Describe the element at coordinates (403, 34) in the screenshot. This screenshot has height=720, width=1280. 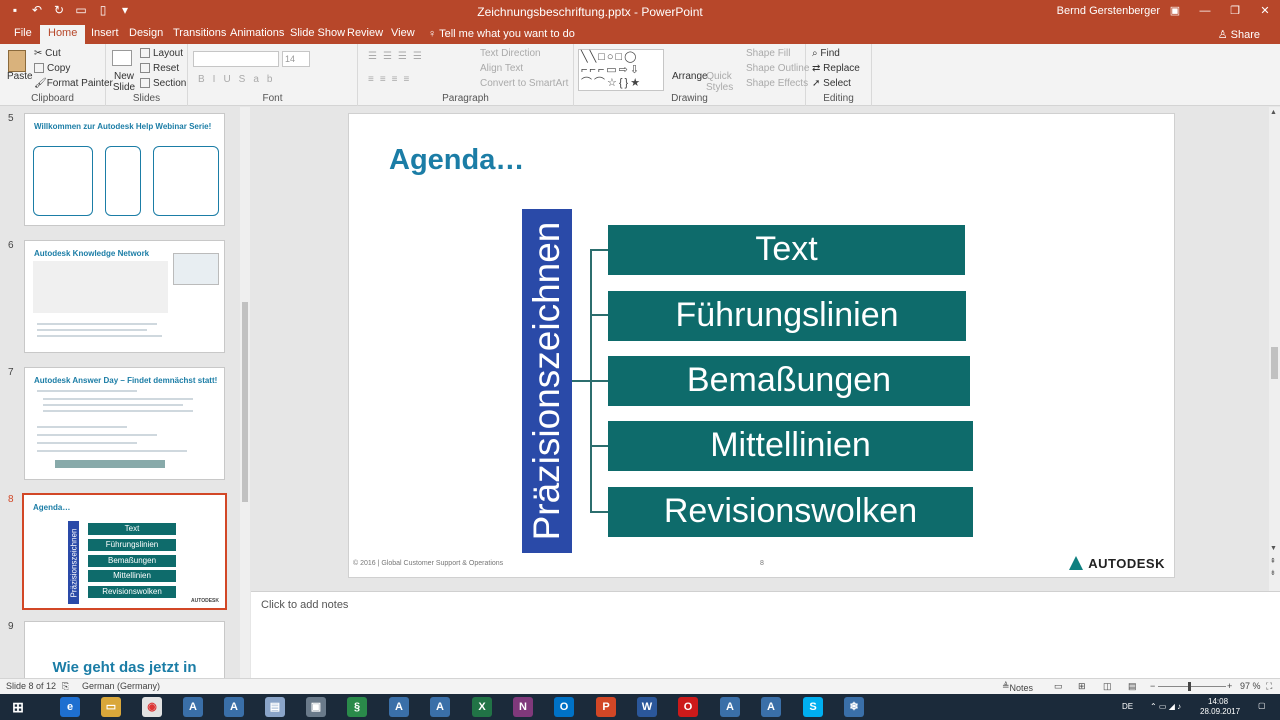
I see `tab-view: View` at that location.